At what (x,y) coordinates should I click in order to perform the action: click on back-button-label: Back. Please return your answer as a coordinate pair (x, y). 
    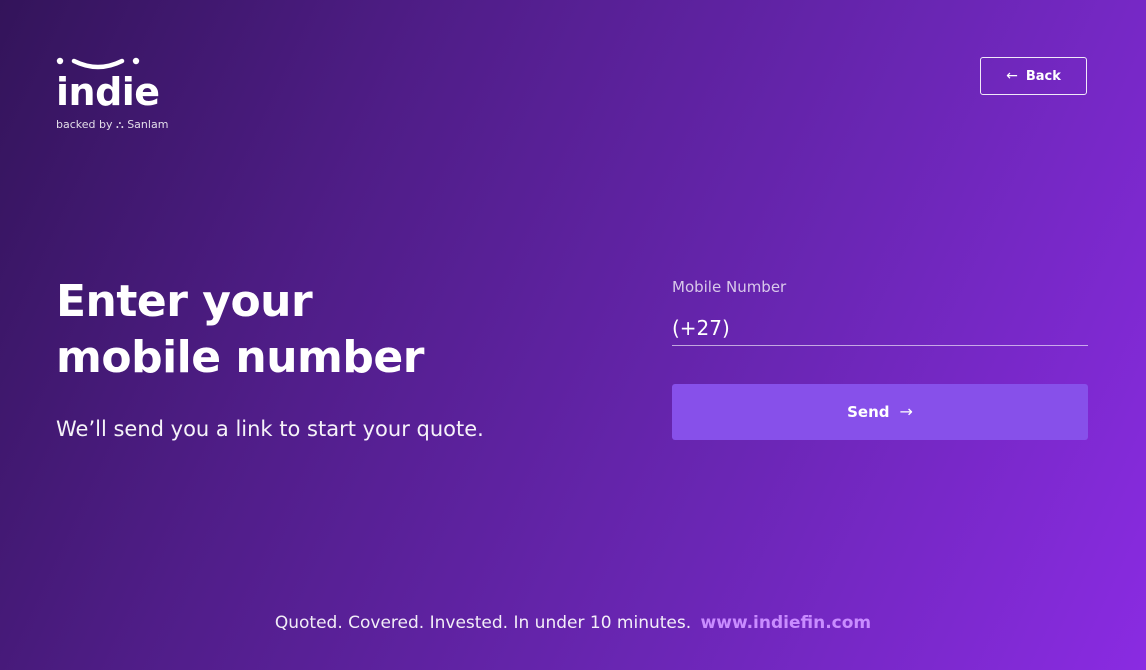
    Looking at the image, I should click on (1043, 76).